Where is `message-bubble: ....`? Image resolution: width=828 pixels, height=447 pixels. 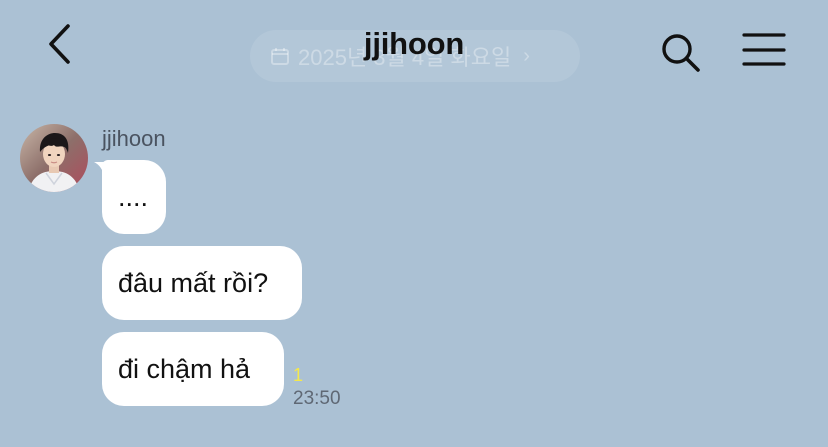
message-bubble: .... is located at coordinates (134, 197).